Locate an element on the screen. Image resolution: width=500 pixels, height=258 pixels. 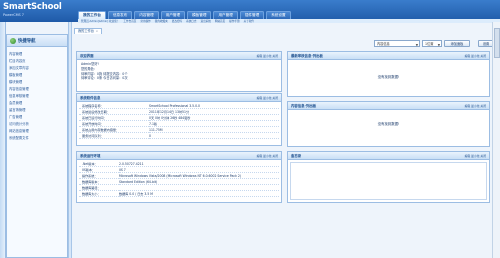
filter-select: 内容信息 ▼ is located at coordinates (397, 43).